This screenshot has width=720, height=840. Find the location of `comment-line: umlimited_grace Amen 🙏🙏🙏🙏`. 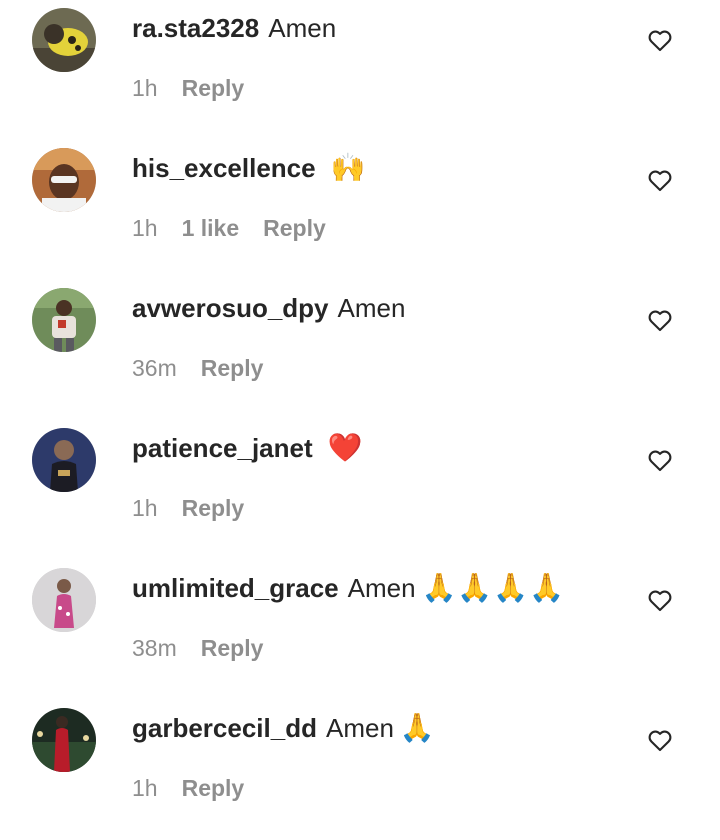

comment-line: umlimited_grace Amen 🙏🙏🙏🙏 is located at coordinates (348, 588).